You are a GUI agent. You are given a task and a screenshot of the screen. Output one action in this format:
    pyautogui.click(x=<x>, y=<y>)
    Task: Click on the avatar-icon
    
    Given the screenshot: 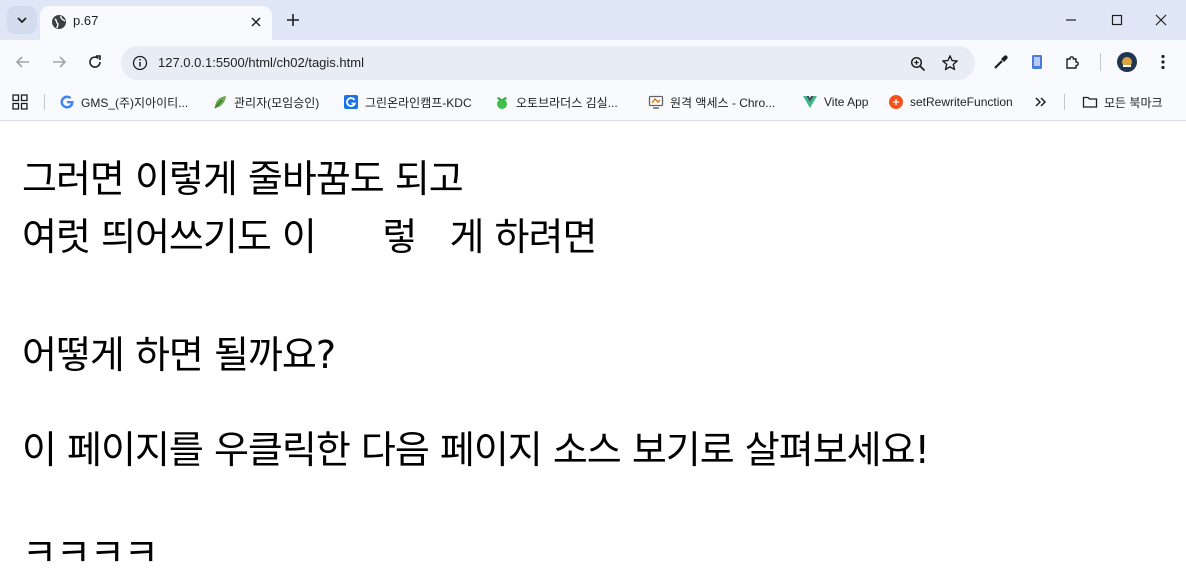 What is the action you would take?
    pyautogui.click(x=1127, y=62)
    